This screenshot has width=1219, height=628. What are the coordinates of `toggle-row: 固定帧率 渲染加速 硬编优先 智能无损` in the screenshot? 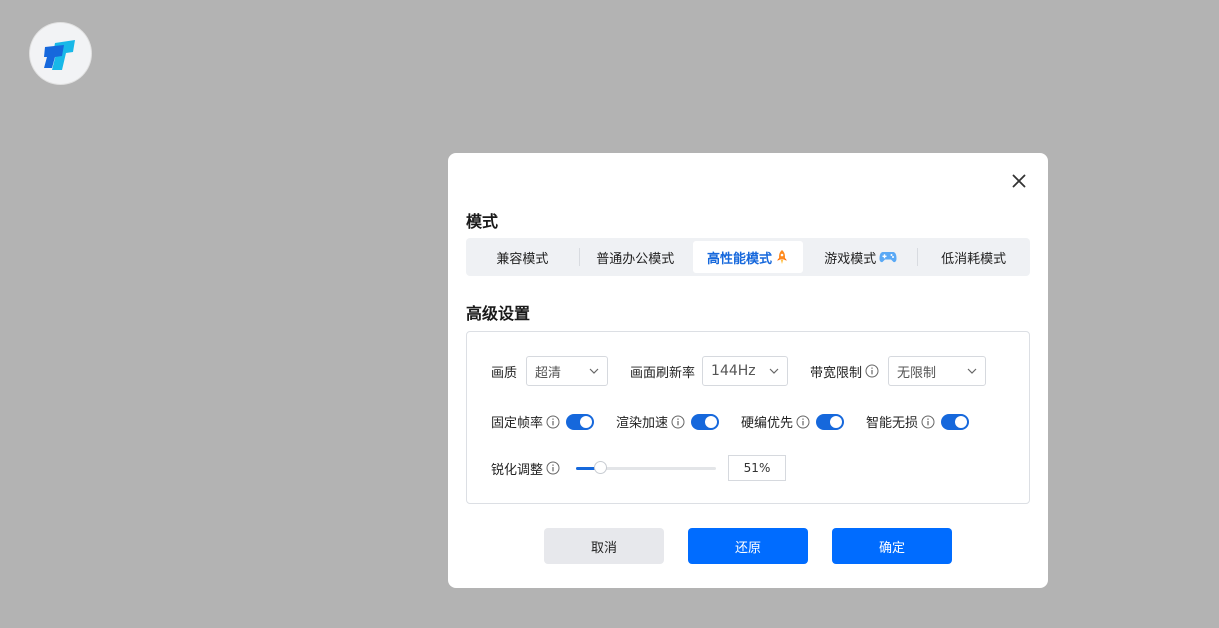 It's located at (730, 421).